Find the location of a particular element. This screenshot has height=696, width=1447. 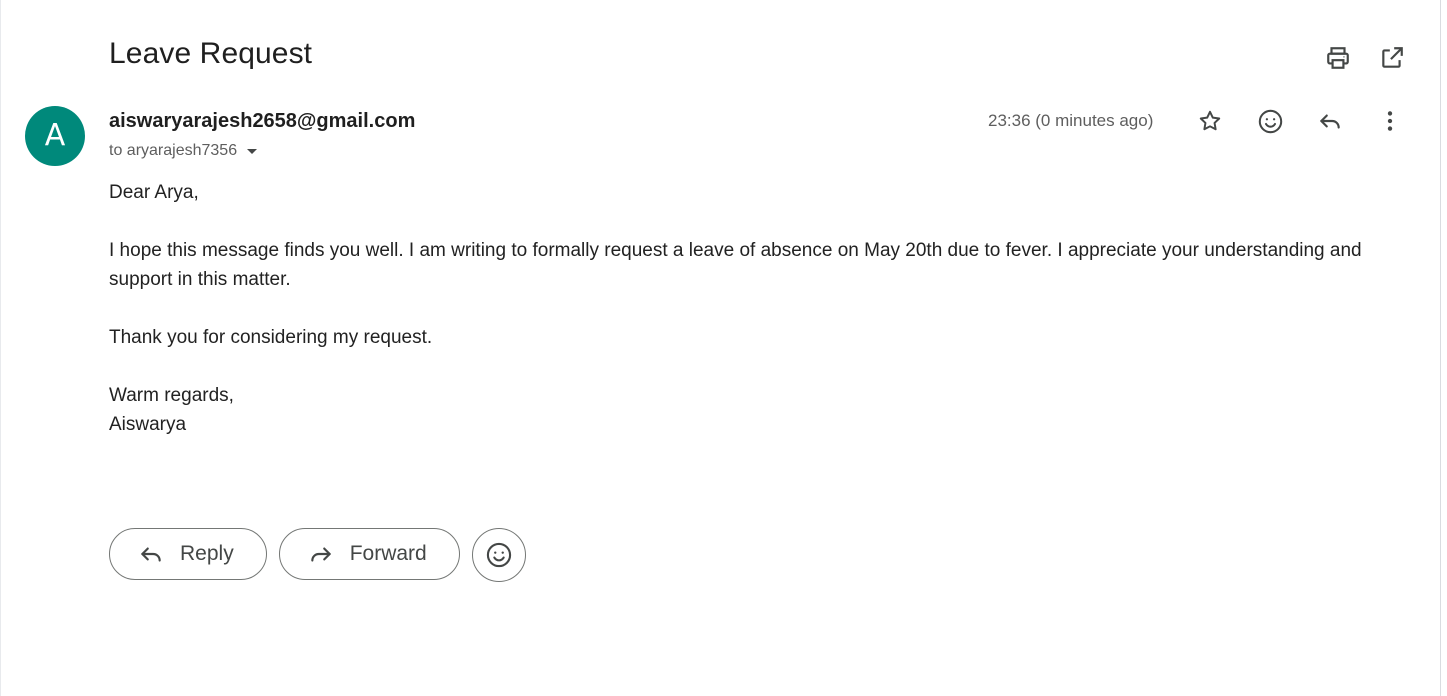

more-vert-icon is located at coordinates (1390, 121).